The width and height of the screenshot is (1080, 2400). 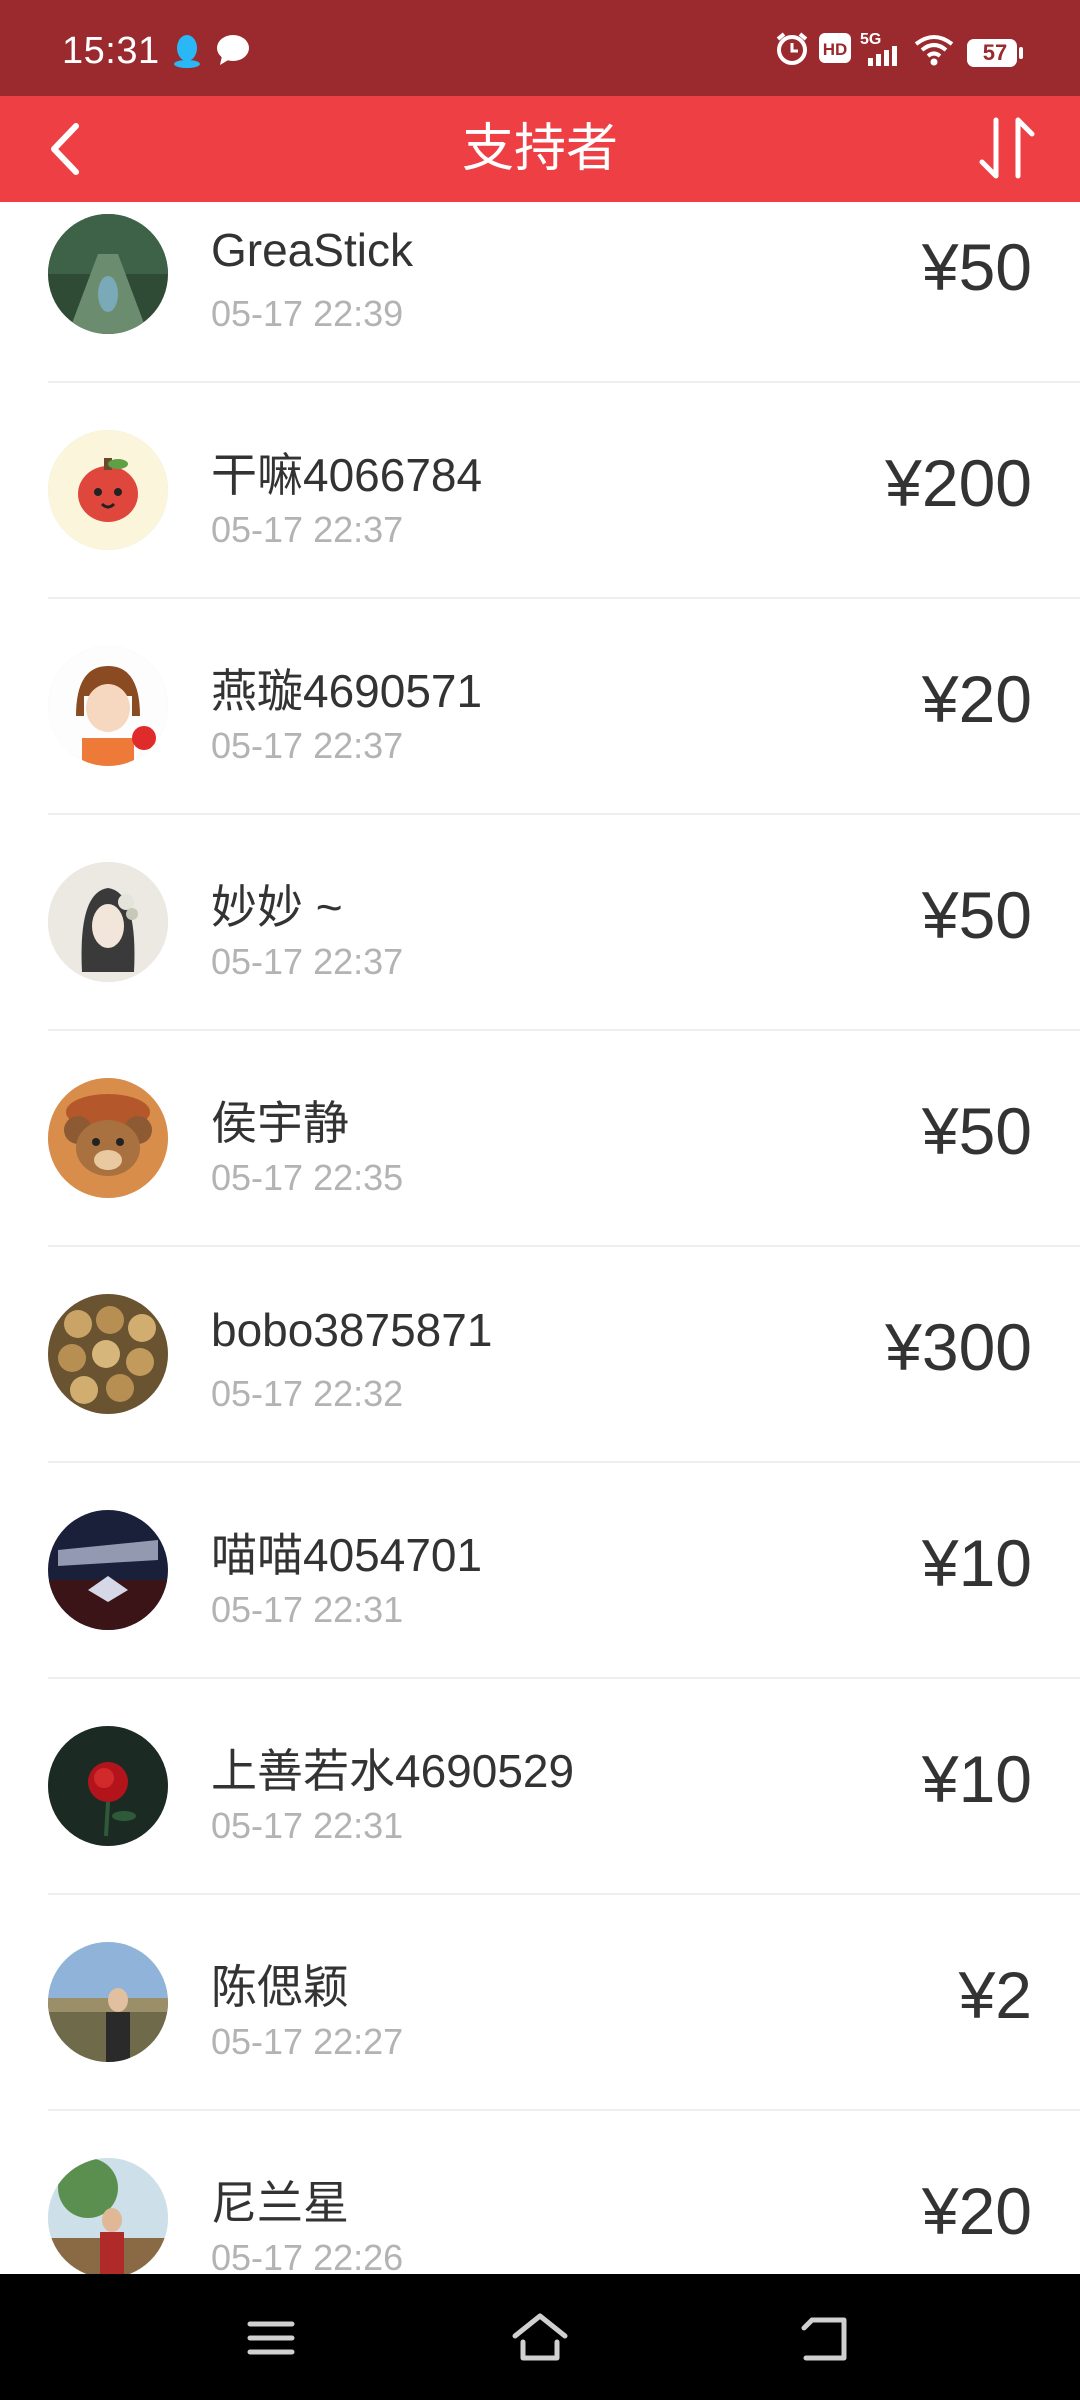 What do you see at coordinates (995, 1995) in the screenshot?
I see `support-amount: ¥2` at bounding box center [995, 1995].